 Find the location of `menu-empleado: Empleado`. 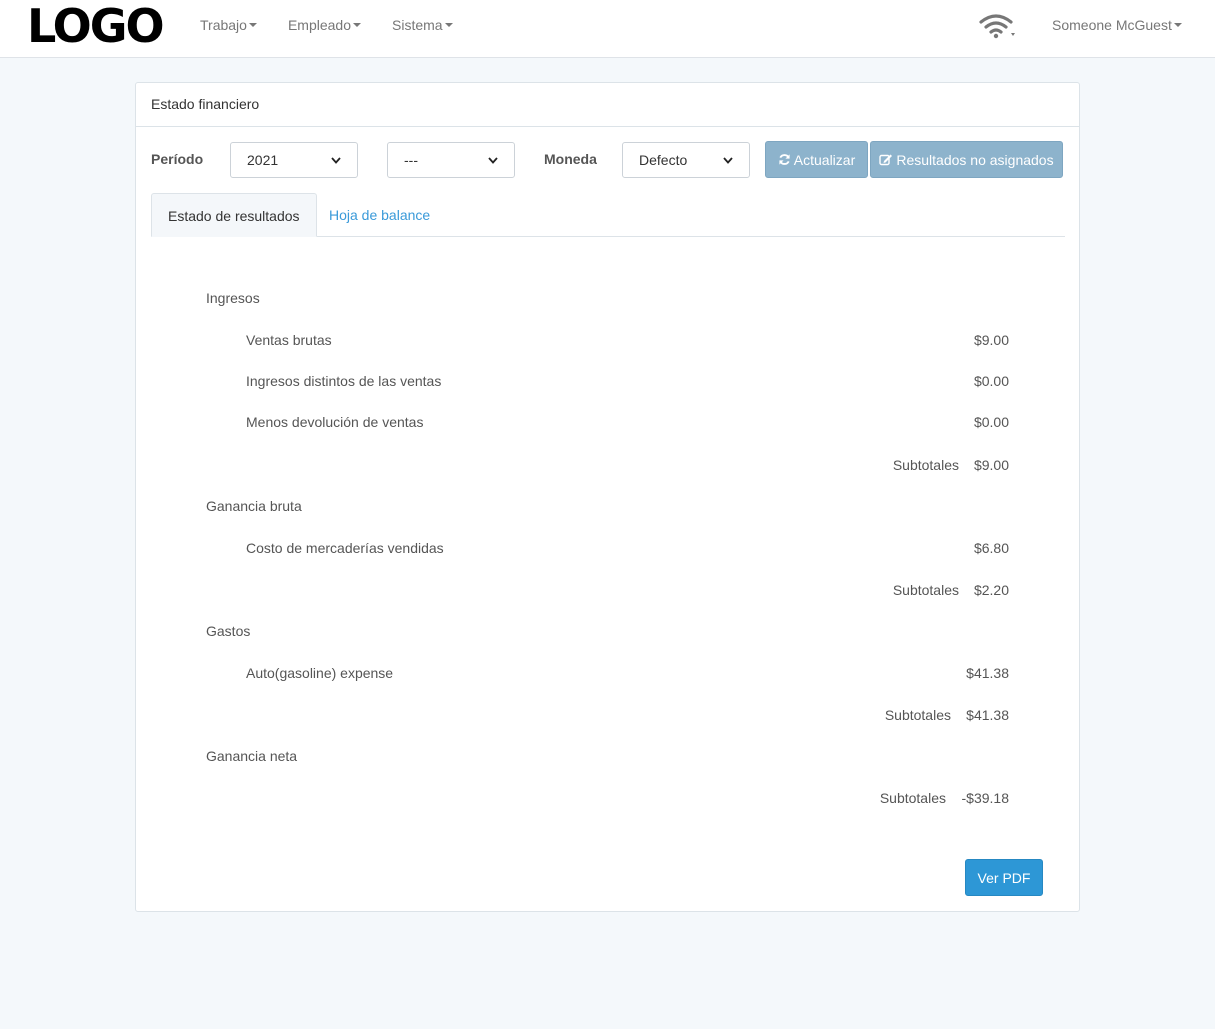

menu-empleado: Empleado is located at coordinates (324, 25).